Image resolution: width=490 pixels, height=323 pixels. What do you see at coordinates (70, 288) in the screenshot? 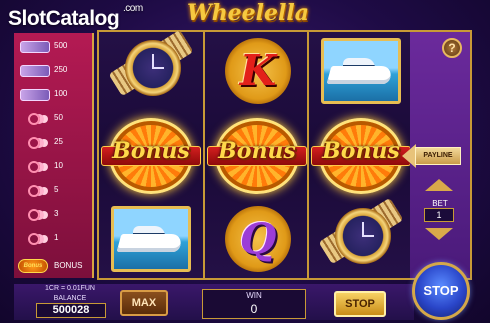
I see `credit-rate: 1CR = 0.01FUN` at bounding box center [70, 288].